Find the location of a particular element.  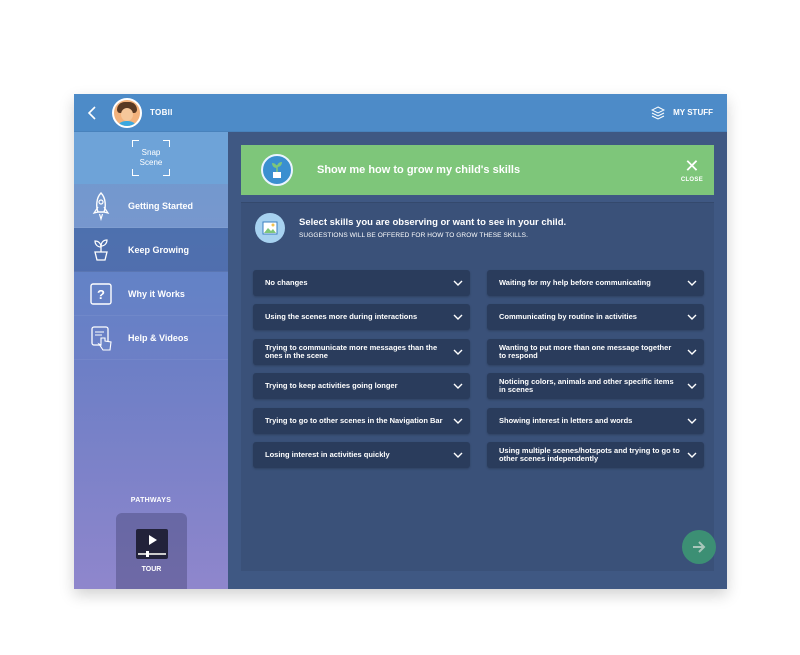

skill-label: Trying to keep activities going longer is located at coordinates (331, 385).